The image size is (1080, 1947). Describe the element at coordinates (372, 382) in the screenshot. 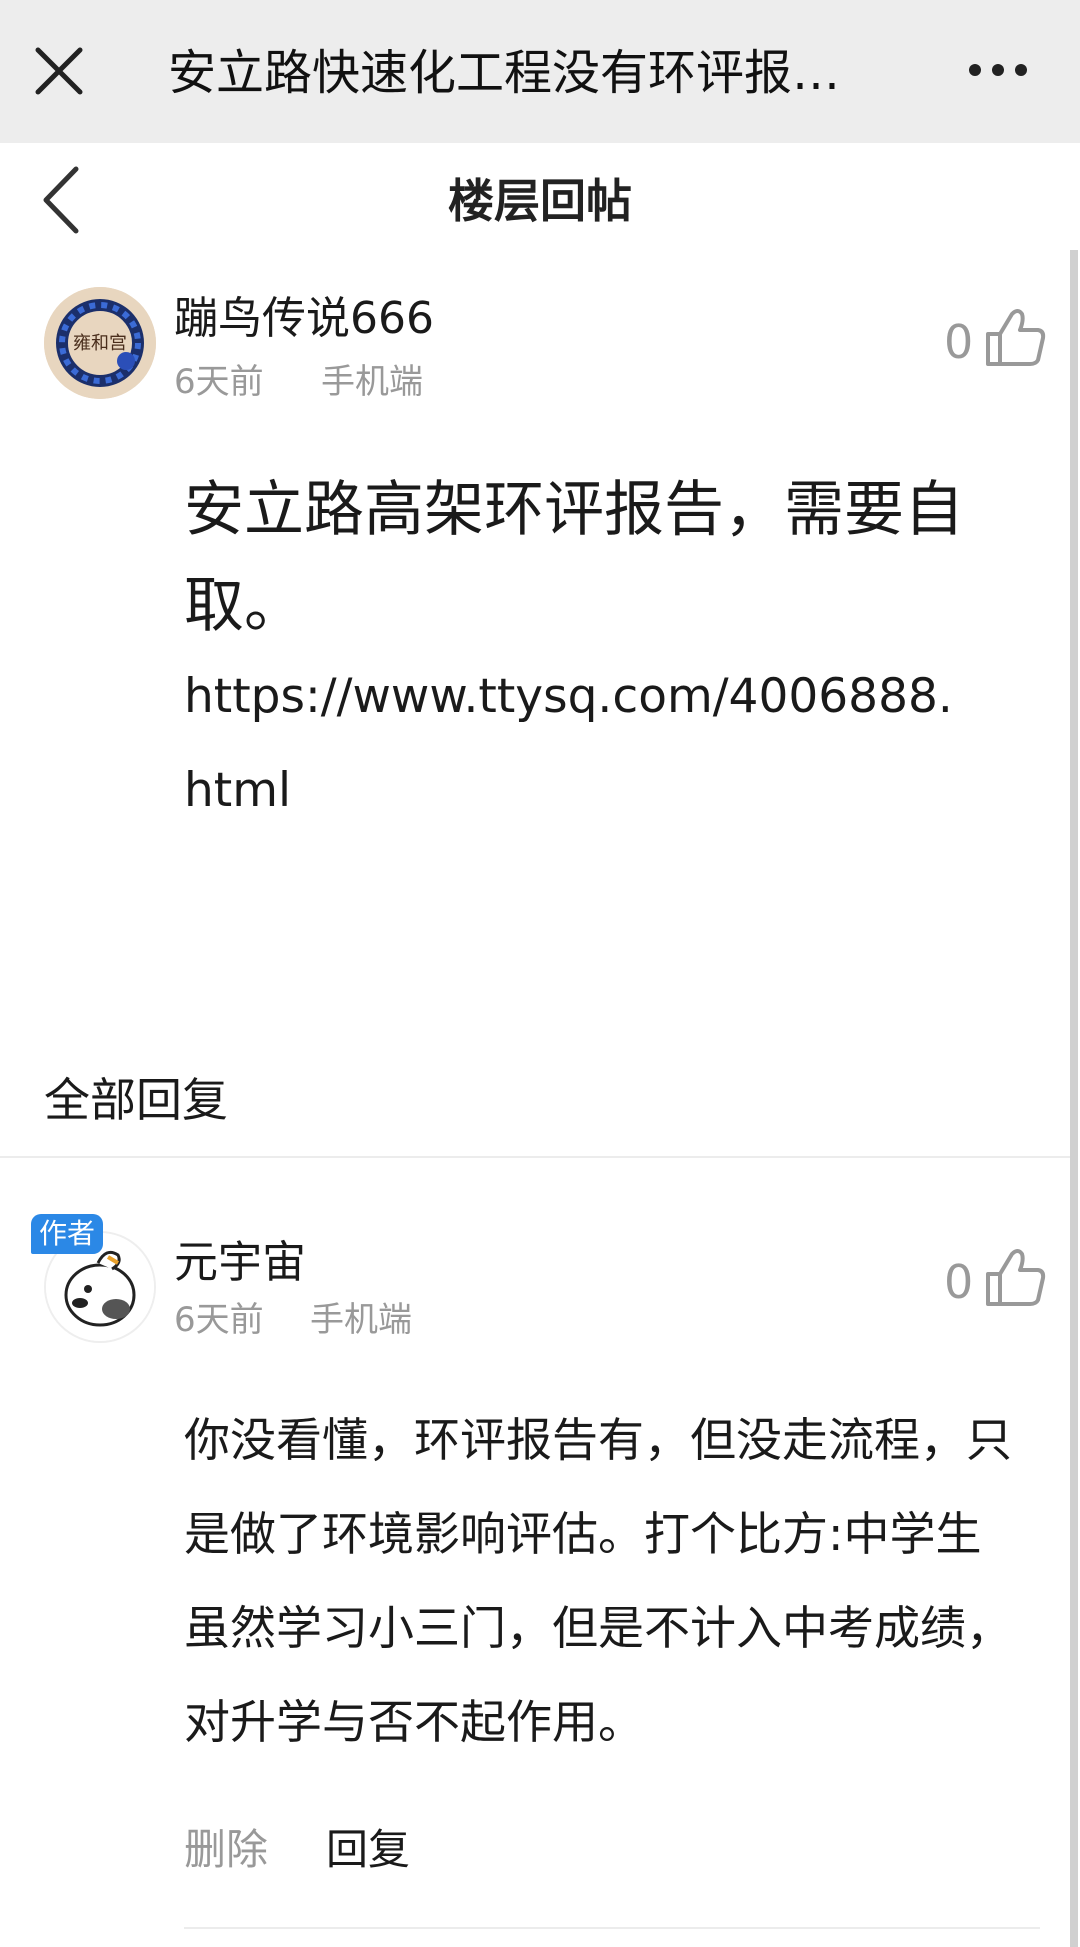

I see `post-source: 手机端` at that location.